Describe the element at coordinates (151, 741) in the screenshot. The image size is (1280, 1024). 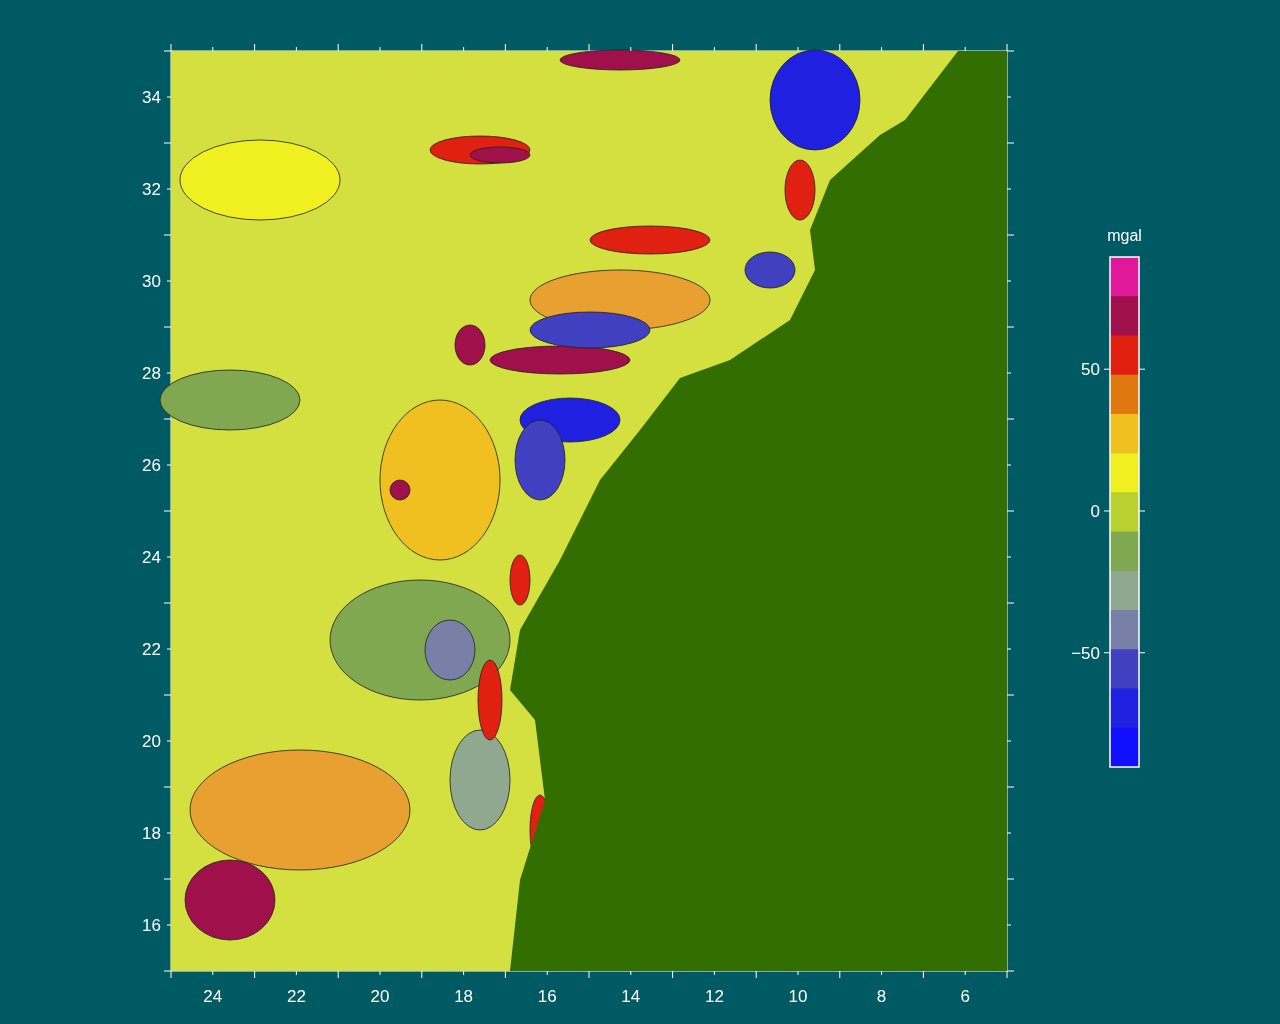
I see `y-tick-label: 20` at that location.